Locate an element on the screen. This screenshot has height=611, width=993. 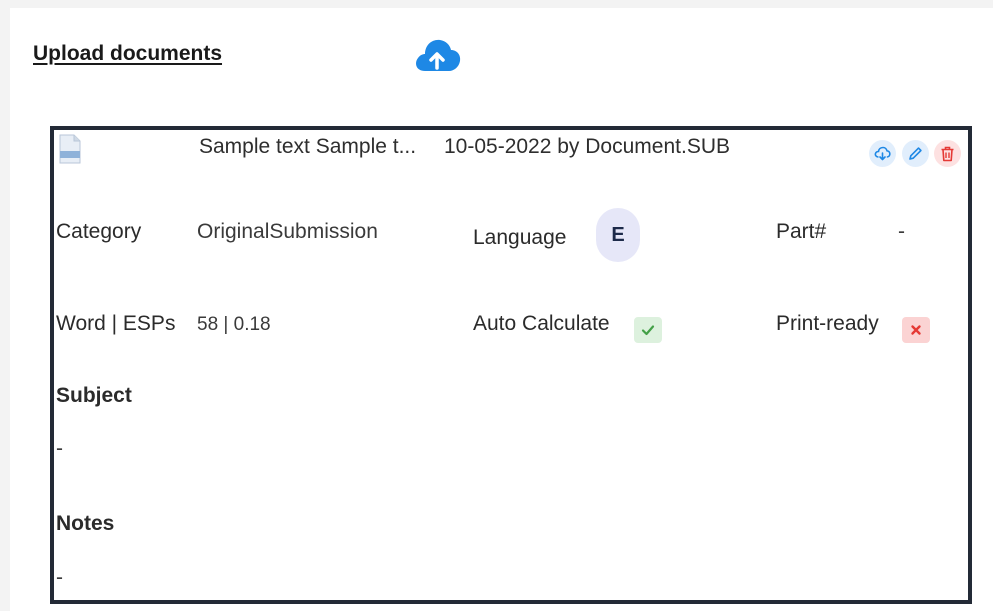
doc-file-icon is located at coordinates (70, 149).